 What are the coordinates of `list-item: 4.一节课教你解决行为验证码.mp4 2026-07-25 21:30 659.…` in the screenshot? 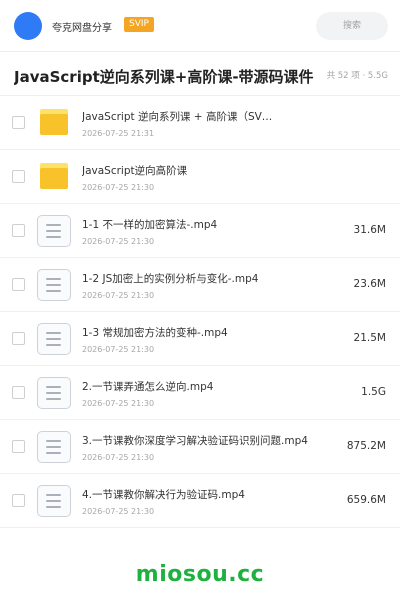 It's located at (200, 501).